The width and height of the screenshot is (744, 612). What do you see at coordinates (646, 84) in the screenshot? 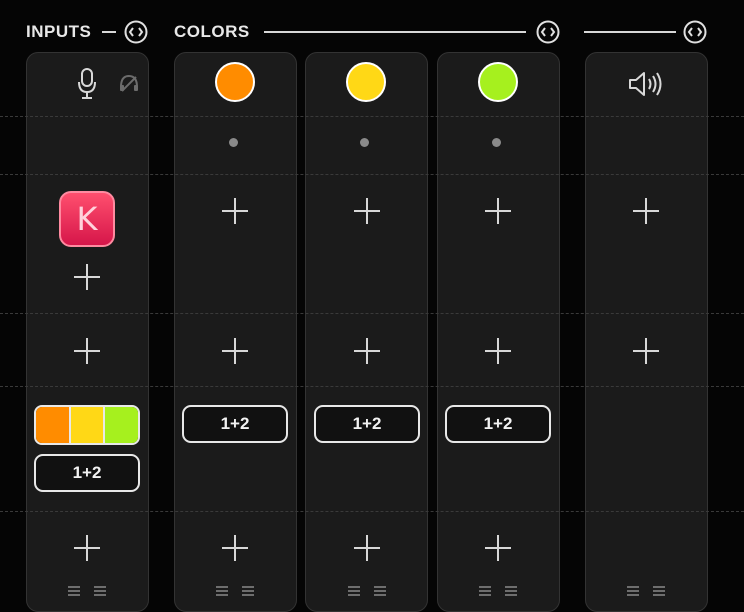
I see `speaker-icon` at bounding box center [646, 84].